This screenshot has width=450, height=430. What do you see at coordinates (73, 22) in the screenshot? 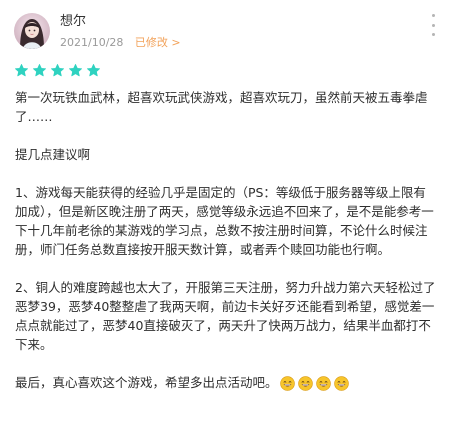
I see `username: 想尔` at bounding box center [73, 22].